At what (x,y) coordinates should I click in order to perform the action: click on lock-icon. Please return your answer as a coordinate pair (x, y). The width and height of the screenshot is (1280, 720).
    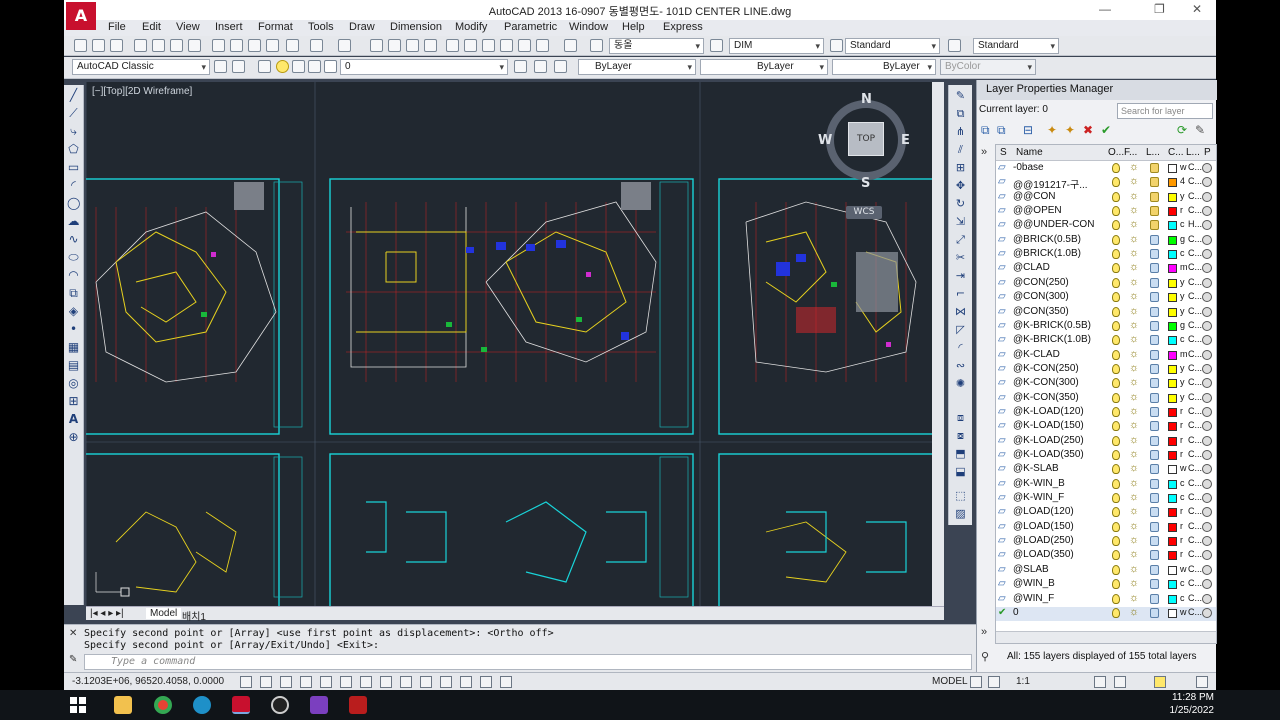
    Looking at the image, I should click on (1154, 168).